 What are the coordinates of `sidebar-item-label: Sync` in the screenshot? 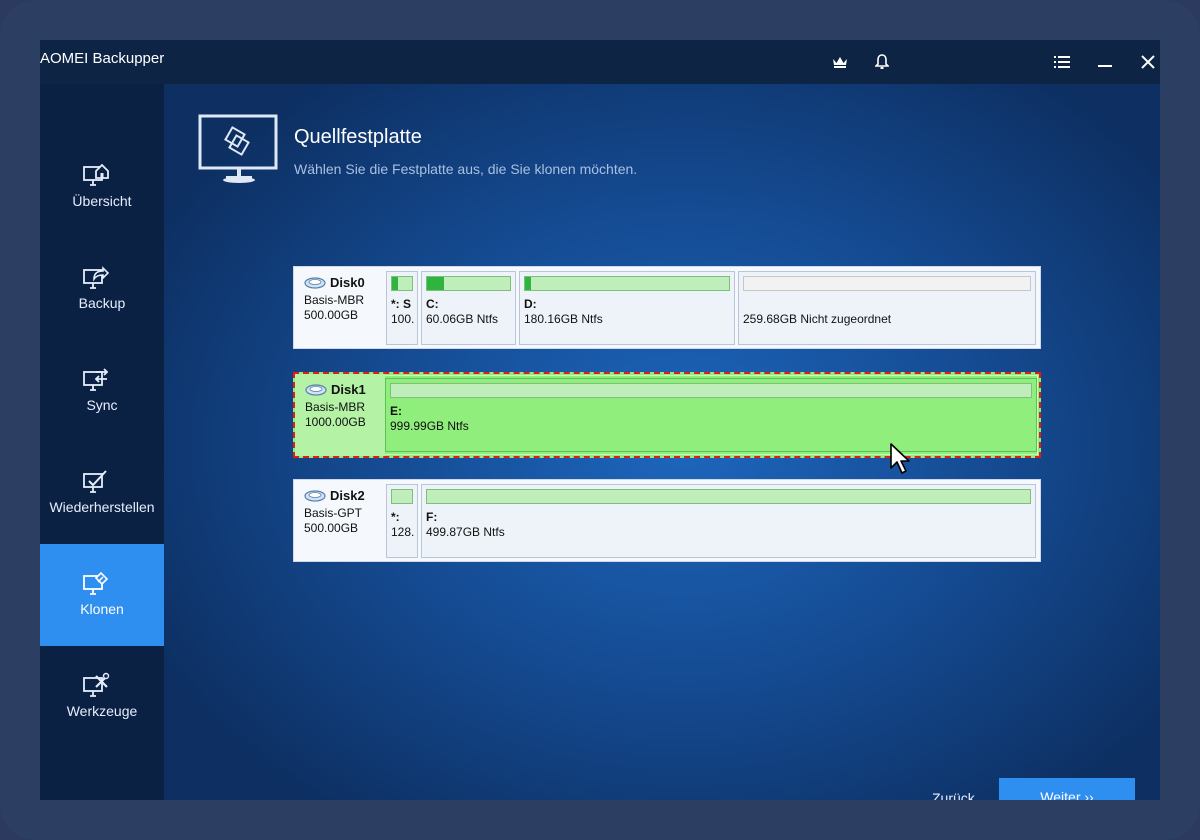 It's located at (102, 405).